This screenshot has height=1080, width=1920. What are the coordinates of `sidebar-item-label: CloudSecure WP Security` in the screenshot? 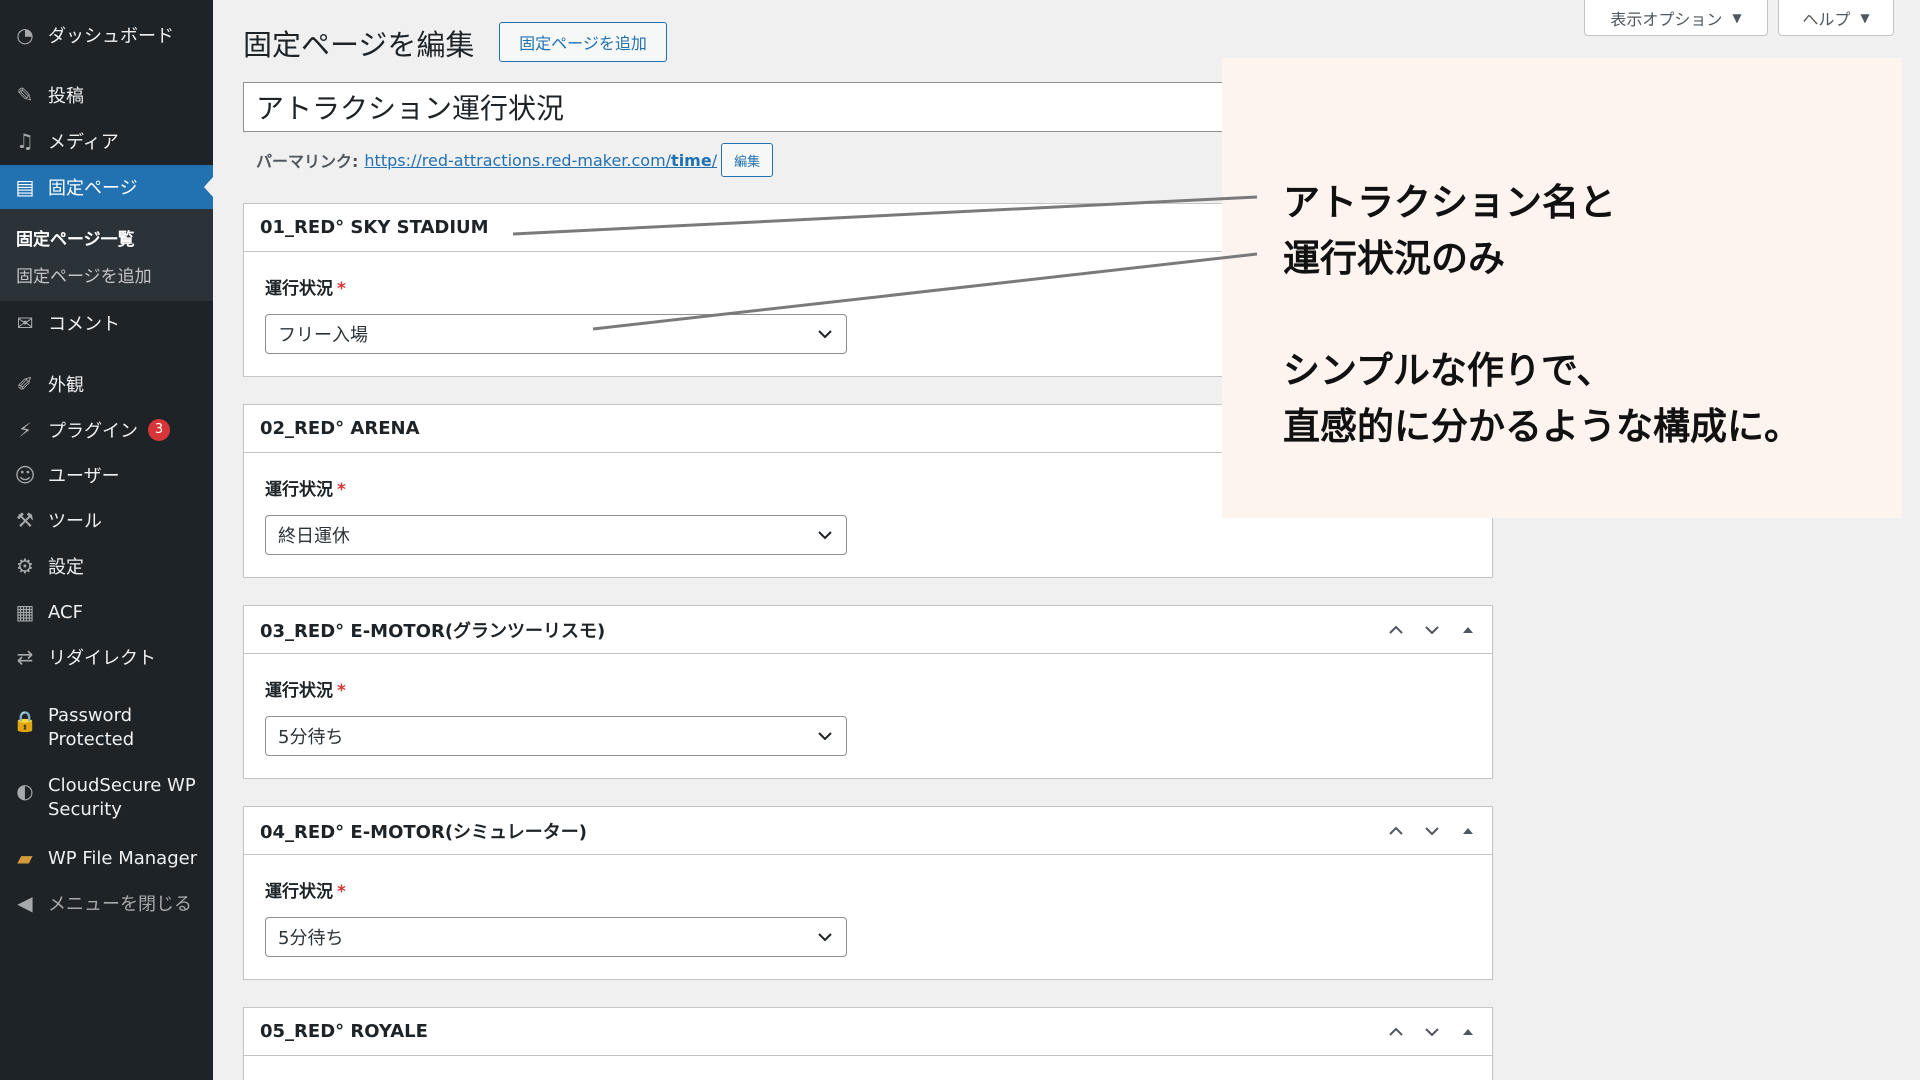 It's located at (122, 797).